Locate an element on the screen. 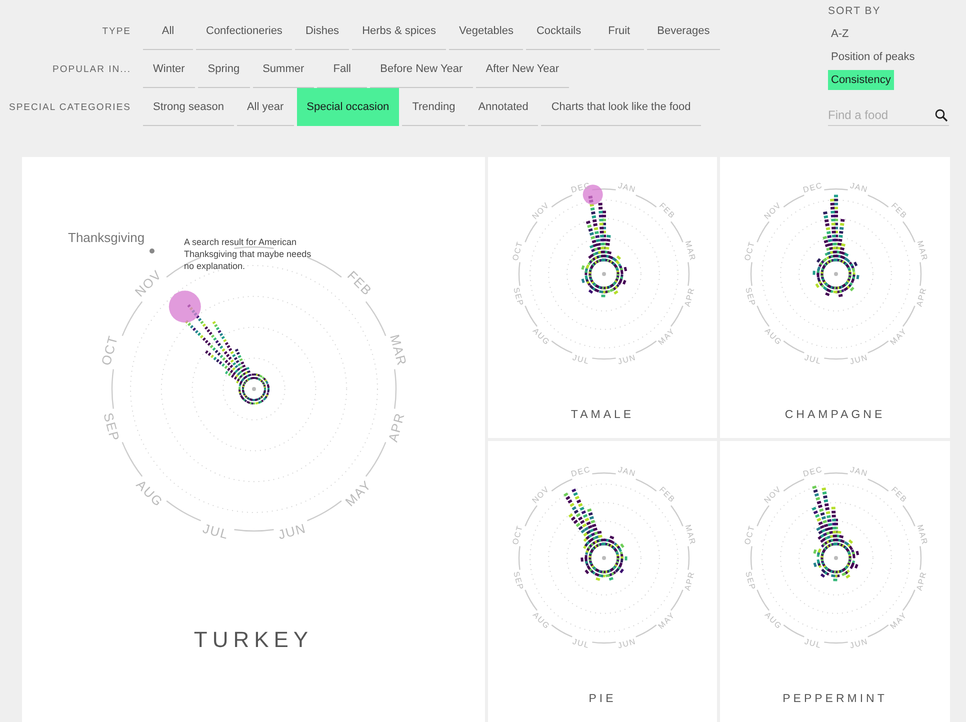 This screenshot has height=722, width=966. sort-label: SORT BY is located at coordinates (854, 11).